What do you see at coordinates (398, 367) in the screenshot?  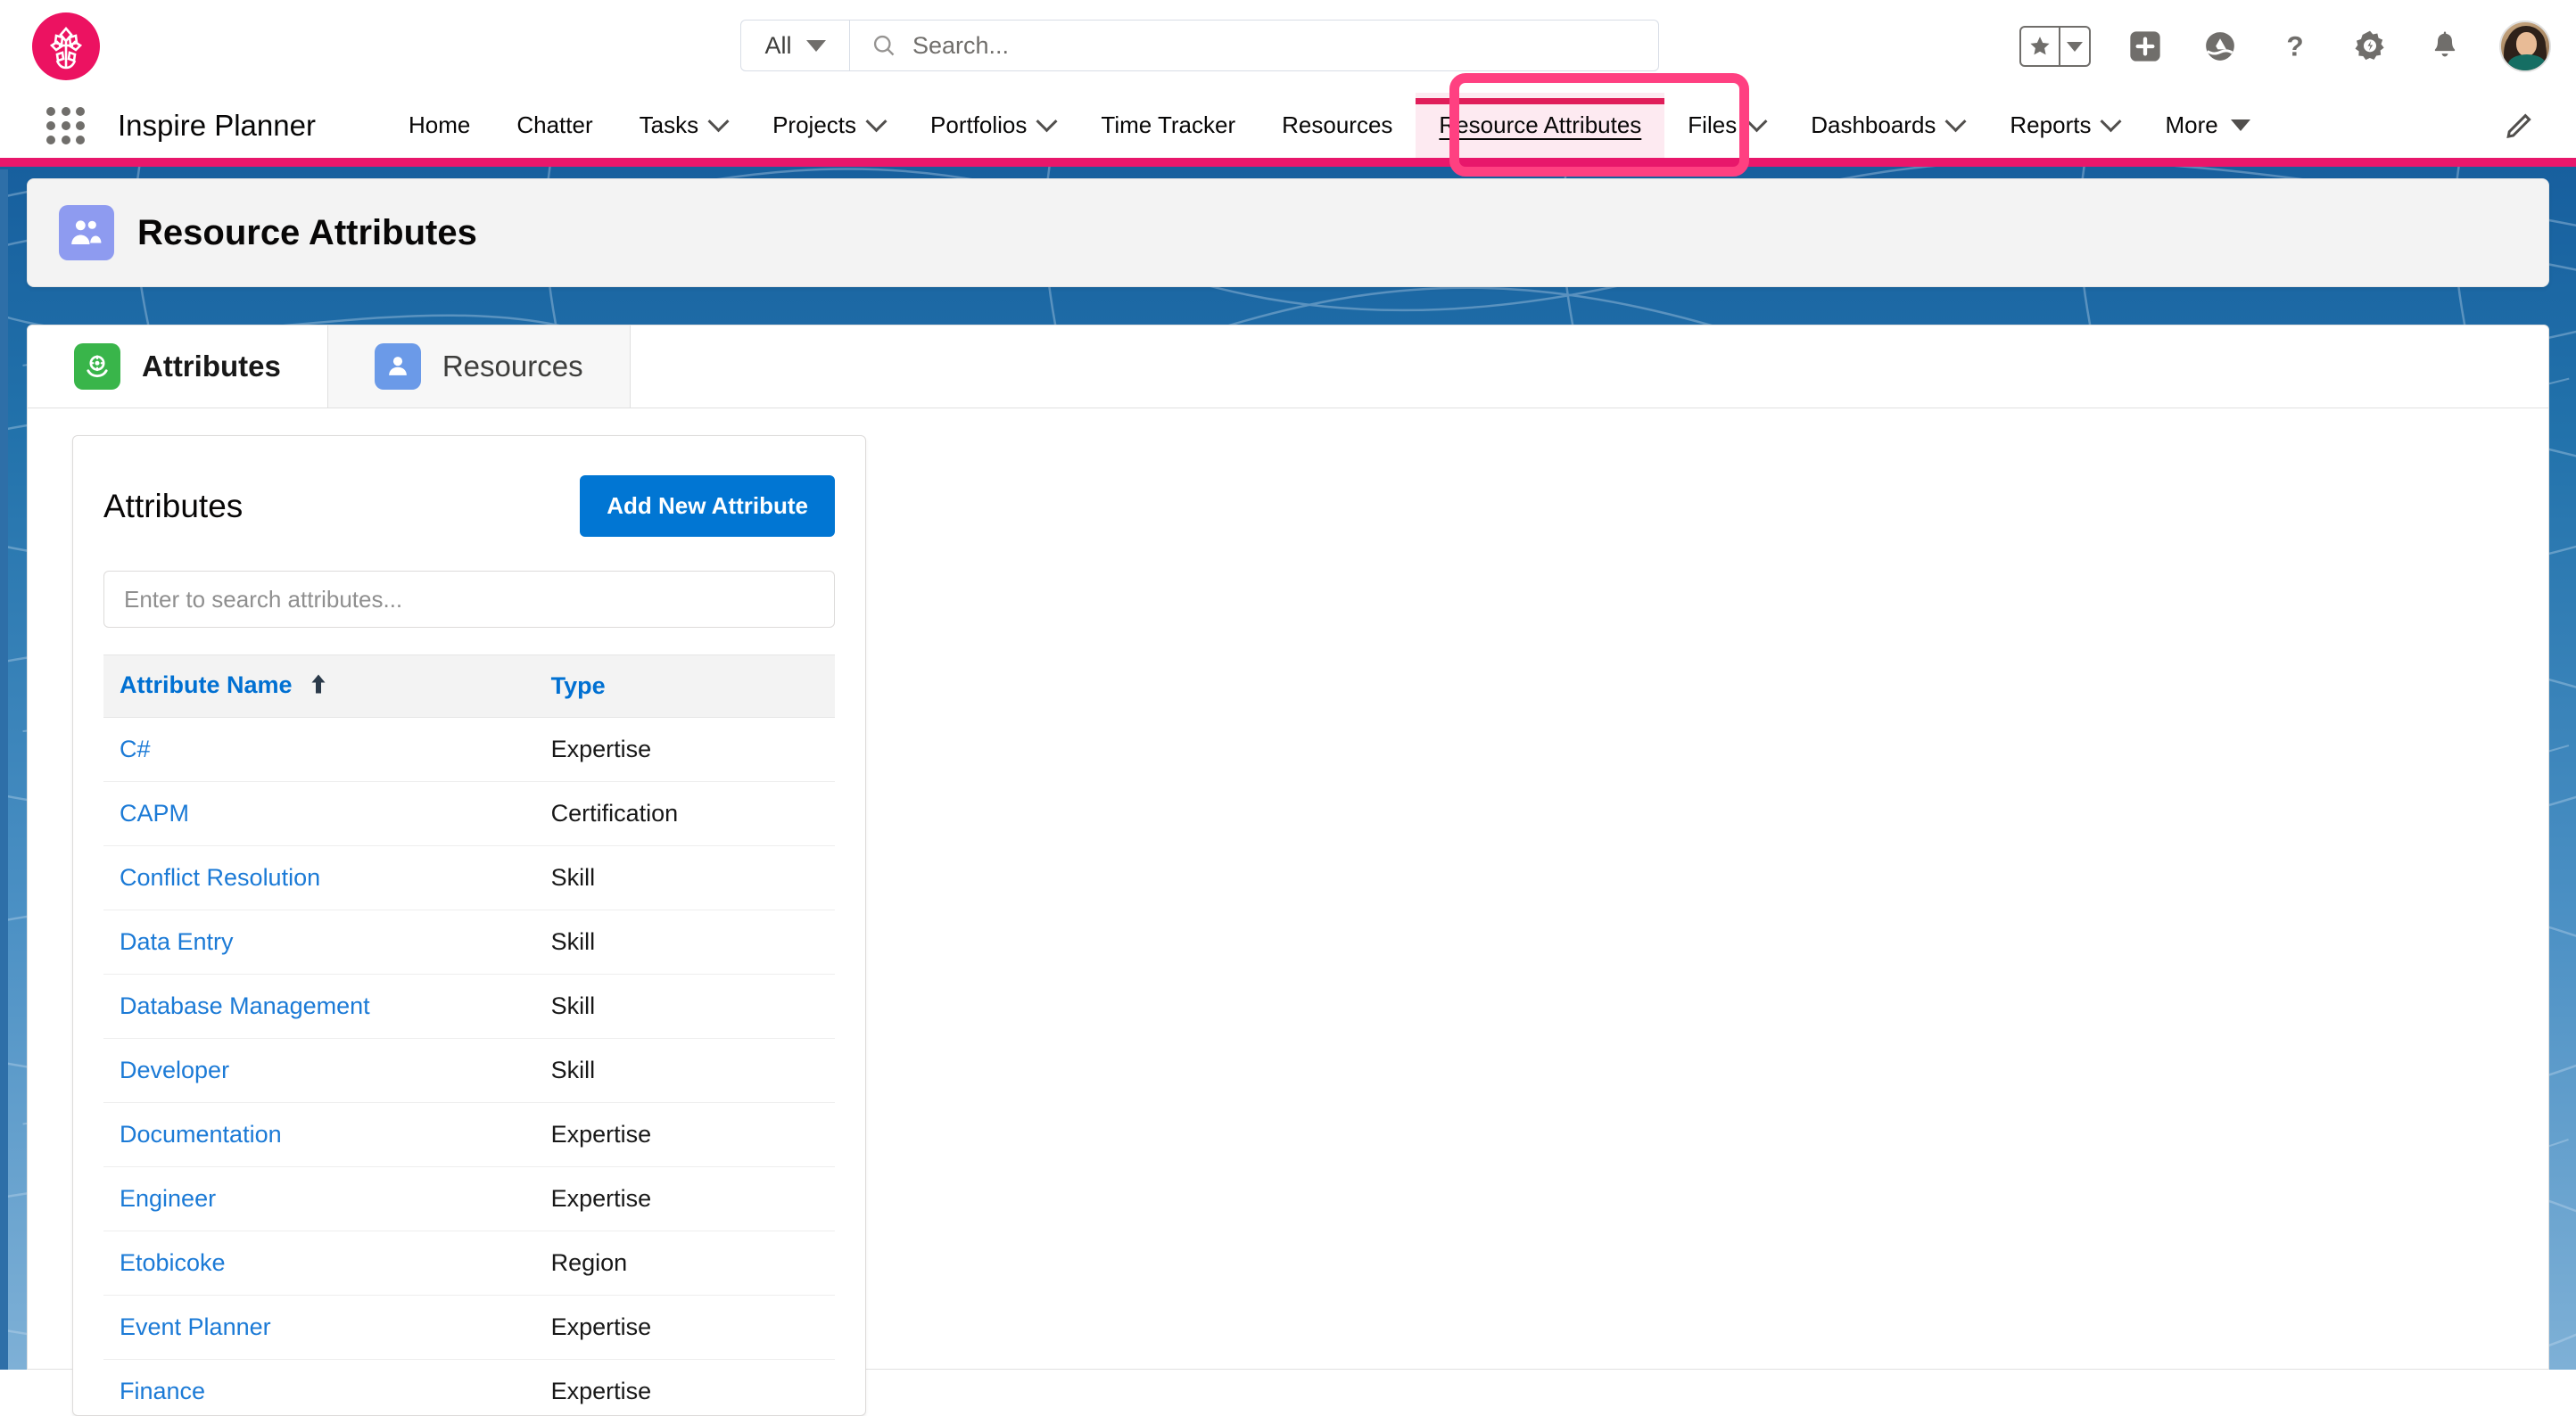 I see `resources-person-icon` at bounding box center [398, 367].